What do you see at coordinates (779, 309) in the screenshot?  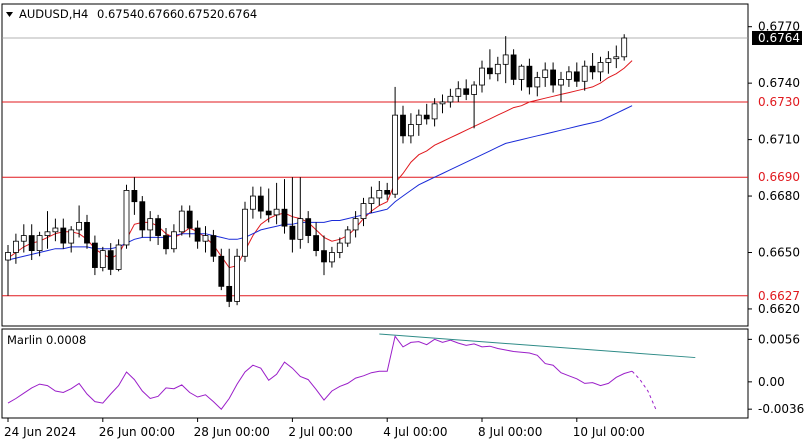 I see `price-tick-label: 0.6620` at bounding box center [779, 309].